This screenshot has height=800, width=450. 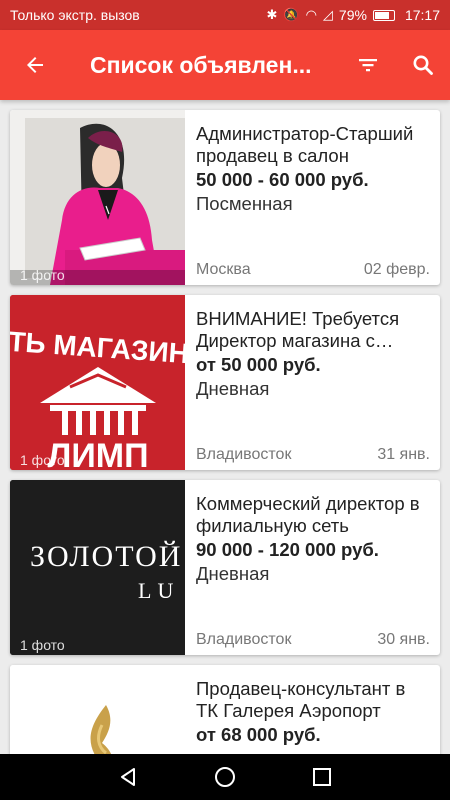 I want to click on listing-salary: от 50 000 руб., so click(x=258, y=364).